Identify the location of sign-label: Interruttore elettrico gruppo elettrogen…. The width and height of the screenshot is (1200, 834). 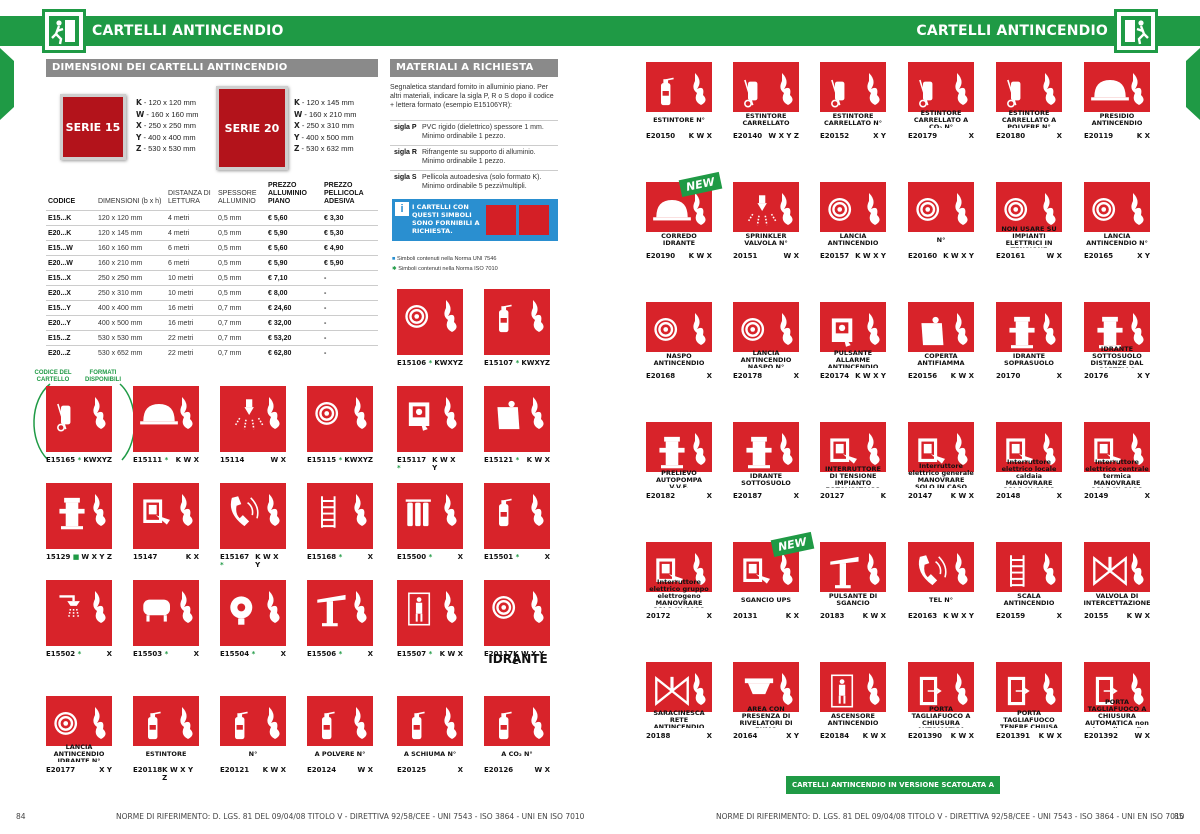
(679, 593).